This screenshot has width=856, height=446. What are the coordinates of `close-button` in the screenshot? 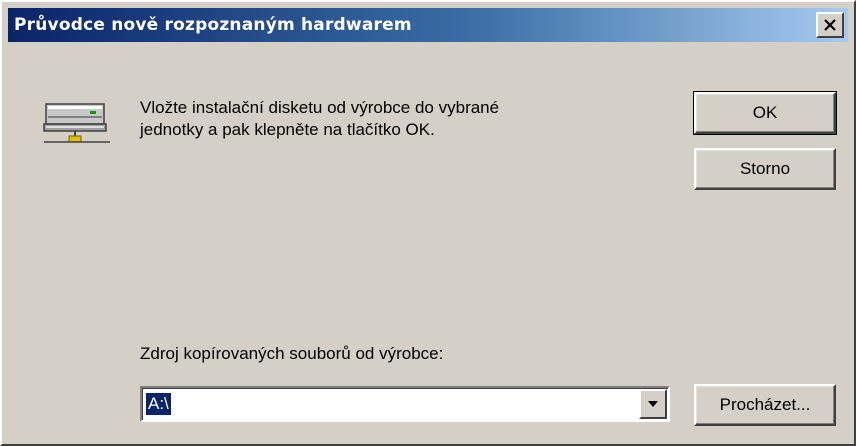 It's located at (830, 25).